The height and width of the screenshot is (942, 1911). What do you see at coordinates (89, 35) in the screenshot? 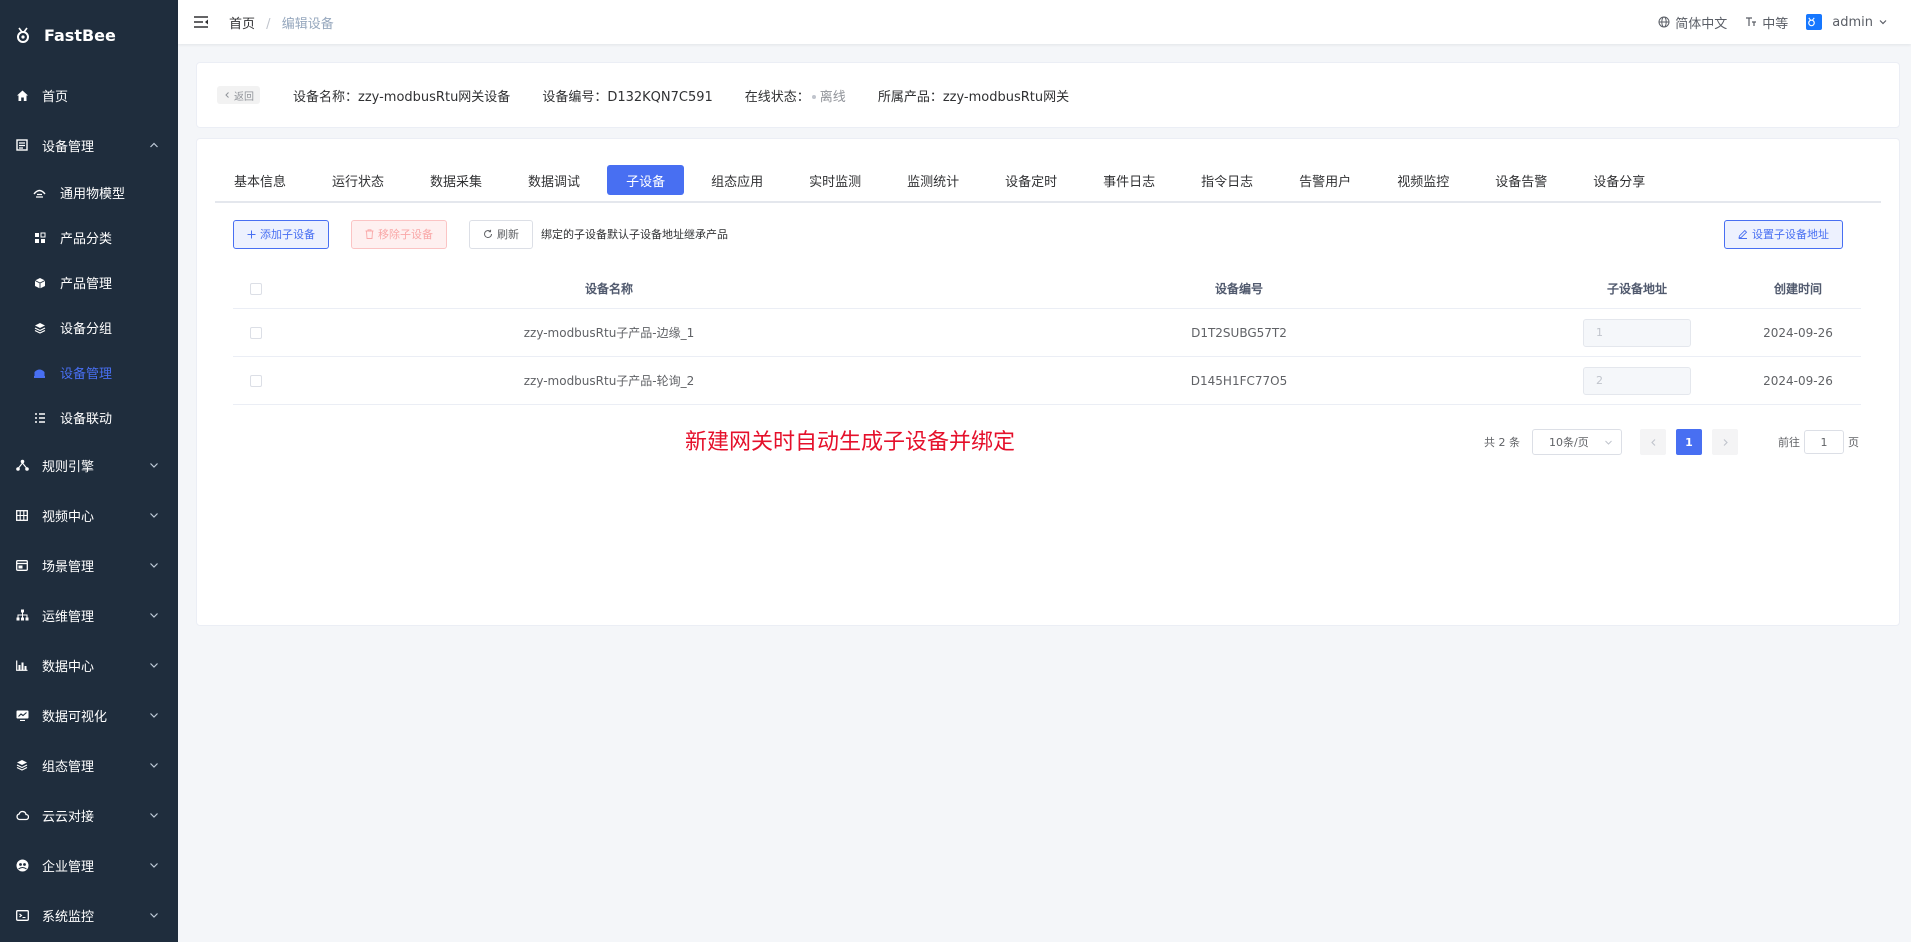
I see `brand: FastBee` at bounding box center [89, 35].